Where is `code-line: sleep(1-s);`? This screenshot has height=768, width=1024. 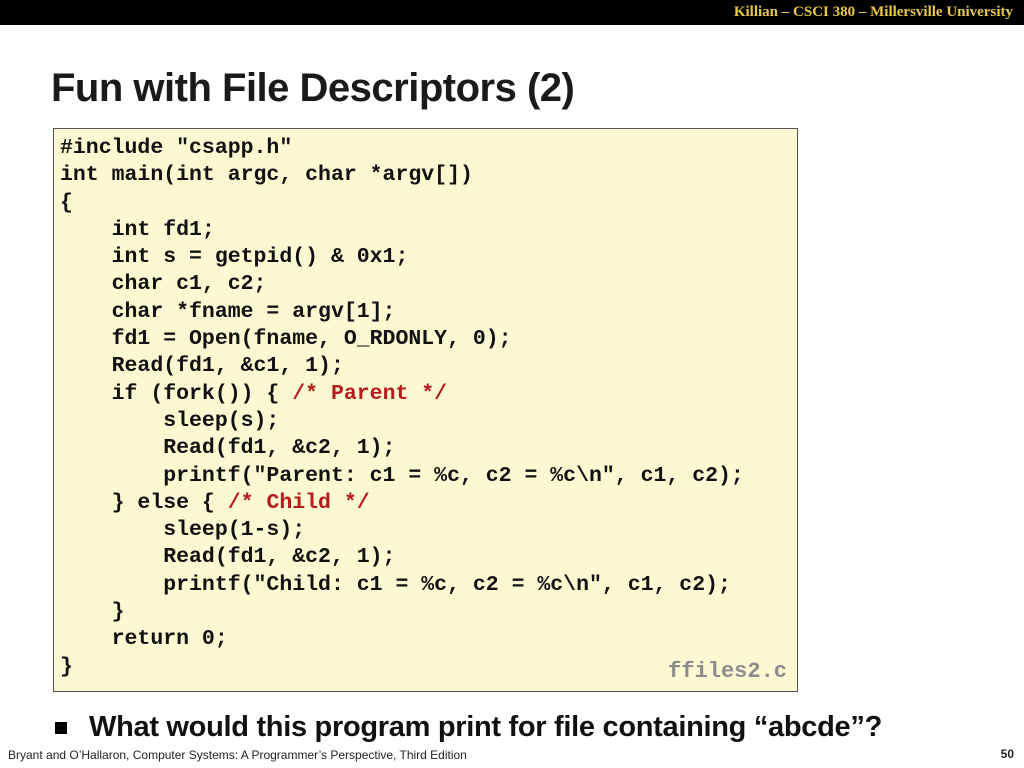 code-line: sleep(1-s); is located at coordinates (183, 530).